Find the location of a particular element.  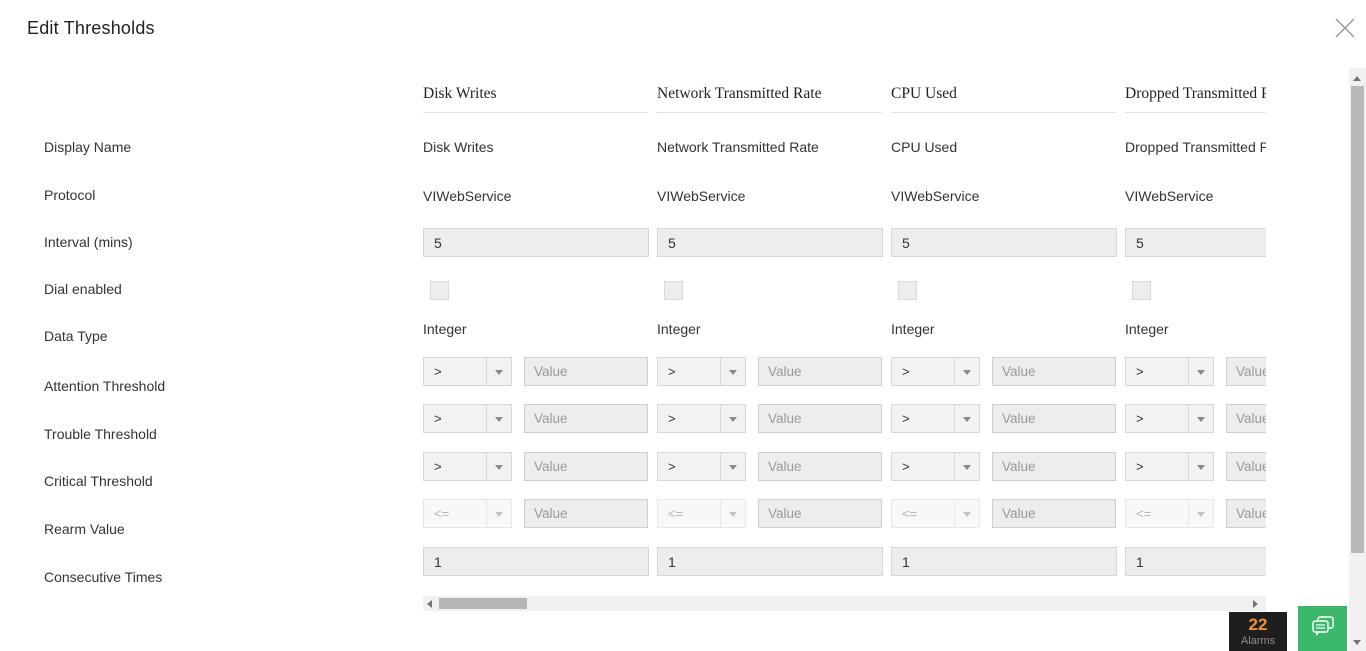

close-icon is located at coordinates (1345, 28).